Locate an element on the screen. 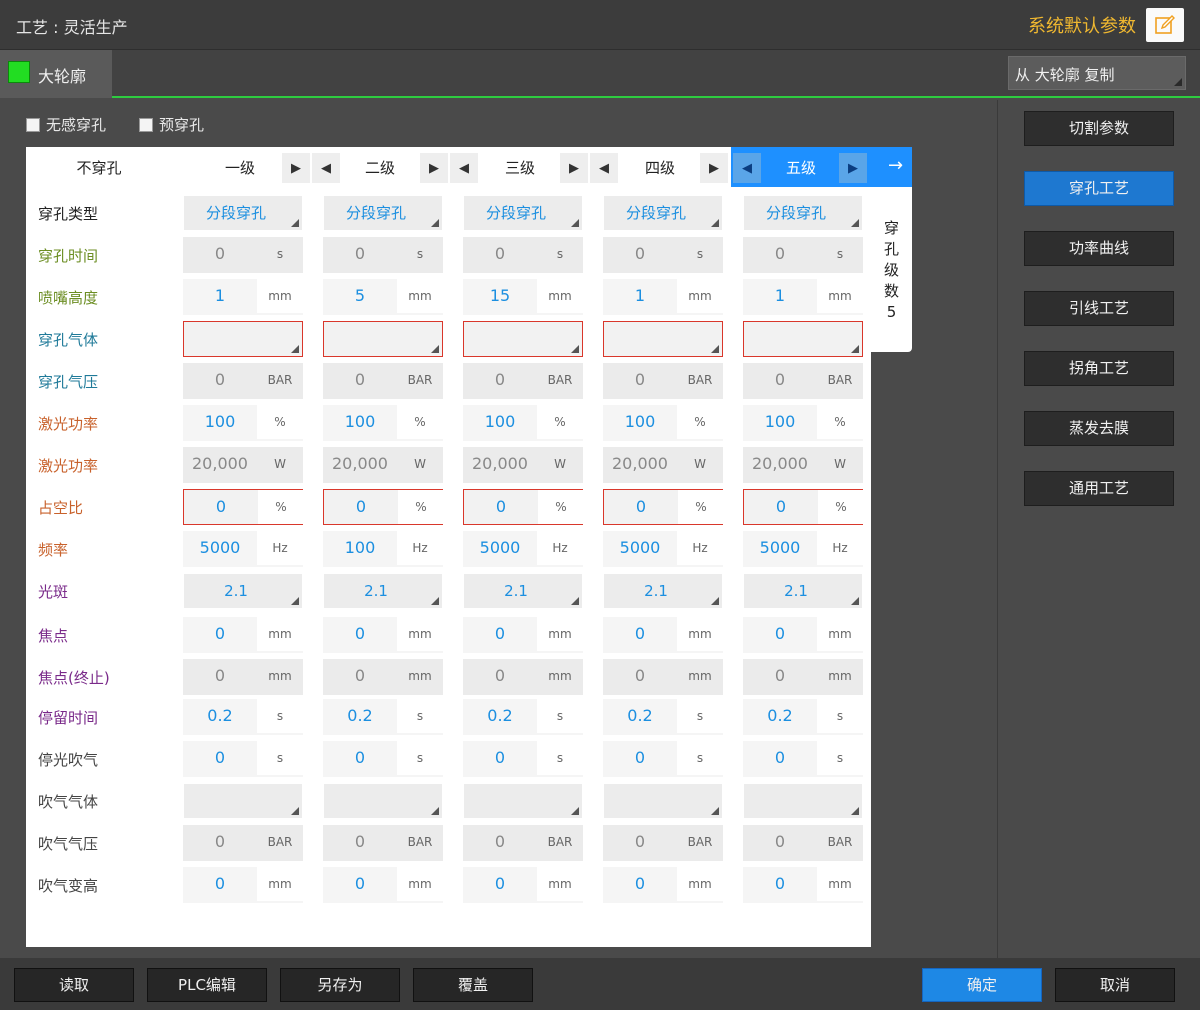  param-field: 5 mm is located at coordinates (383, 297).